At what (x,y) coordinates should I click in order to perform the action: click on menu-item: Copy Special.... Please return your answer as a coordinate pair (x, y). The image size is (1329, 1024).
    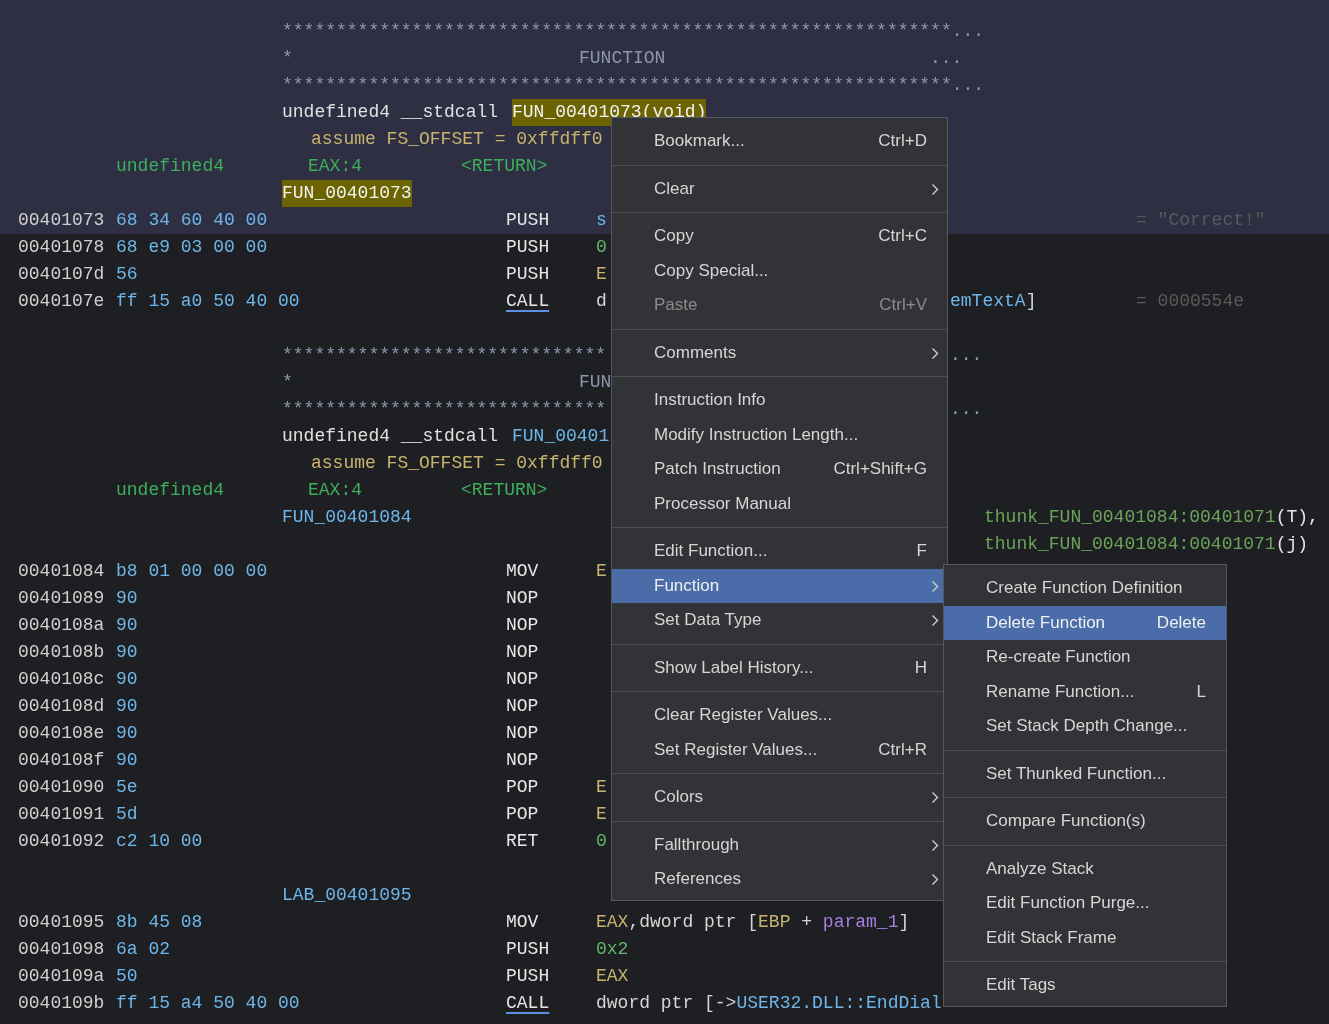
    Looking at the image, I should click on (779, 270).